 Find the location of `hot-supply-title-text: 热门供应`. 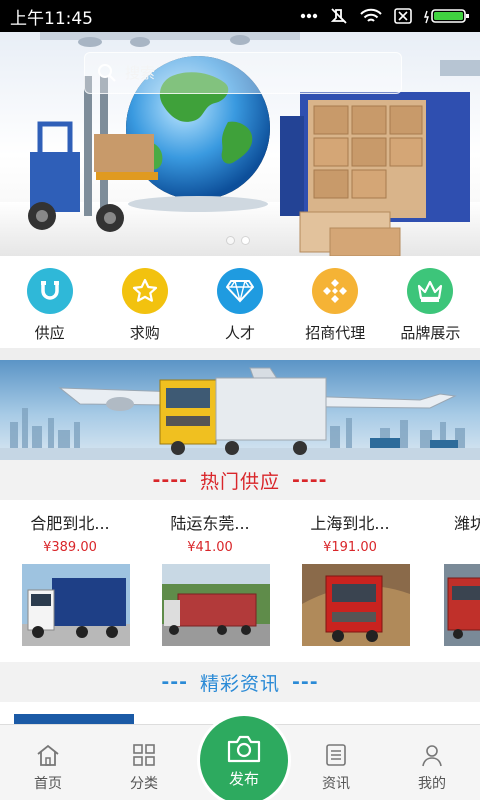

hot-supply-title-text: 热门供应 is located at coordinates (239, 481).